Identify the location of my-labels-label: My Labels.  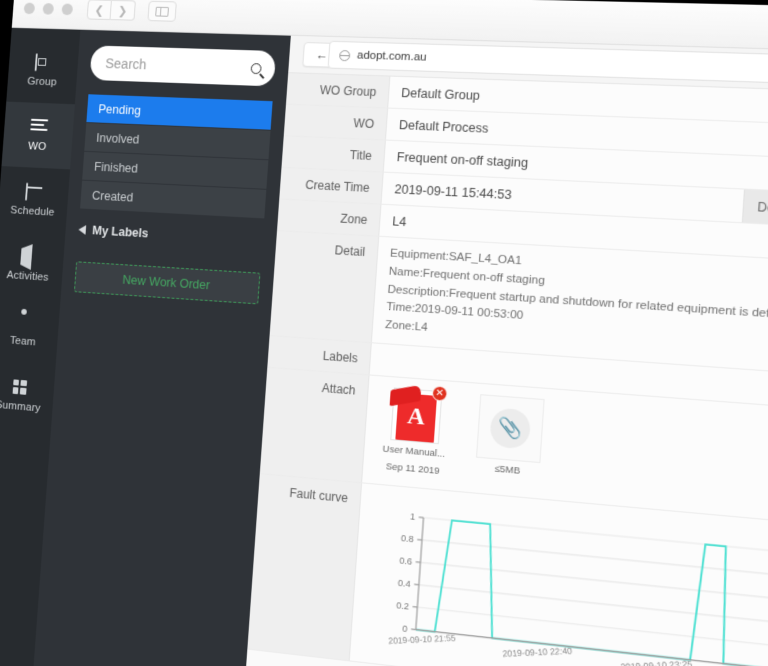
(120, 232).